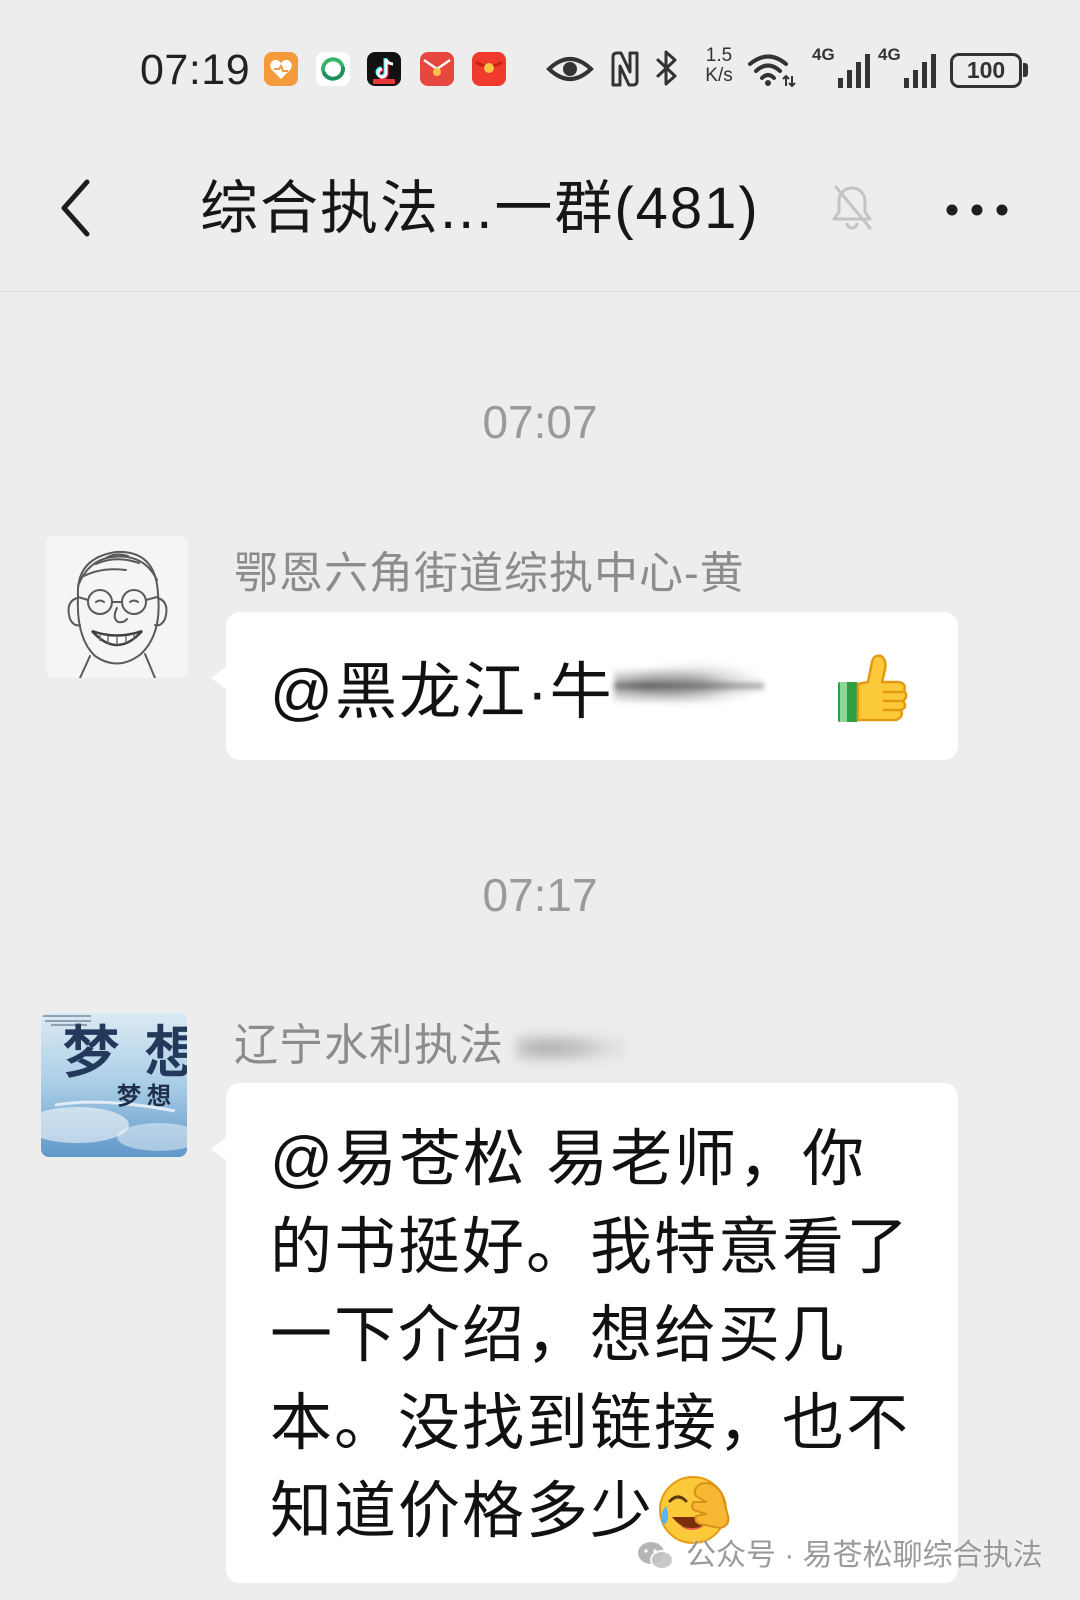 This screenshot has width=1080, height=1600. I want to click on chat-header: 综合执法...一群(481), so click(540, 216).